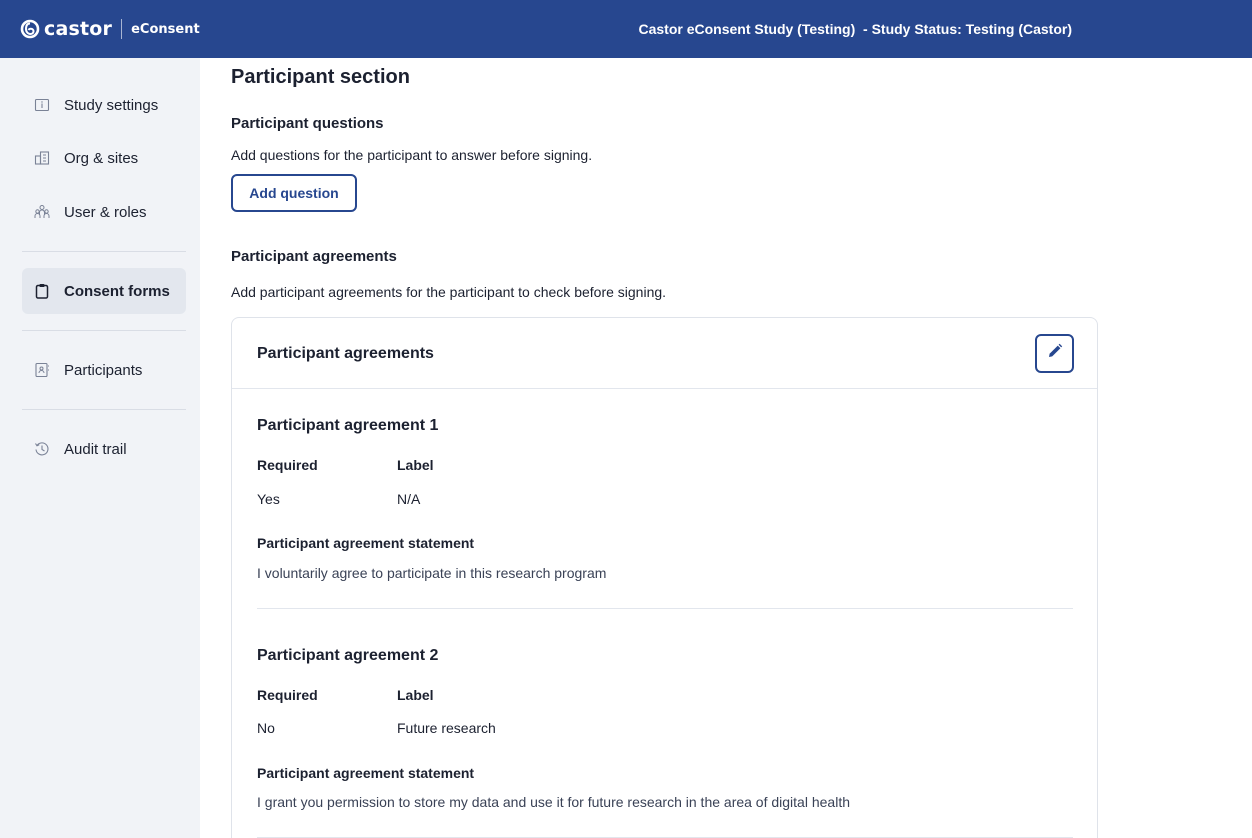  I want to click on sidebar-item-label: Org & sites, so click(101, 158).